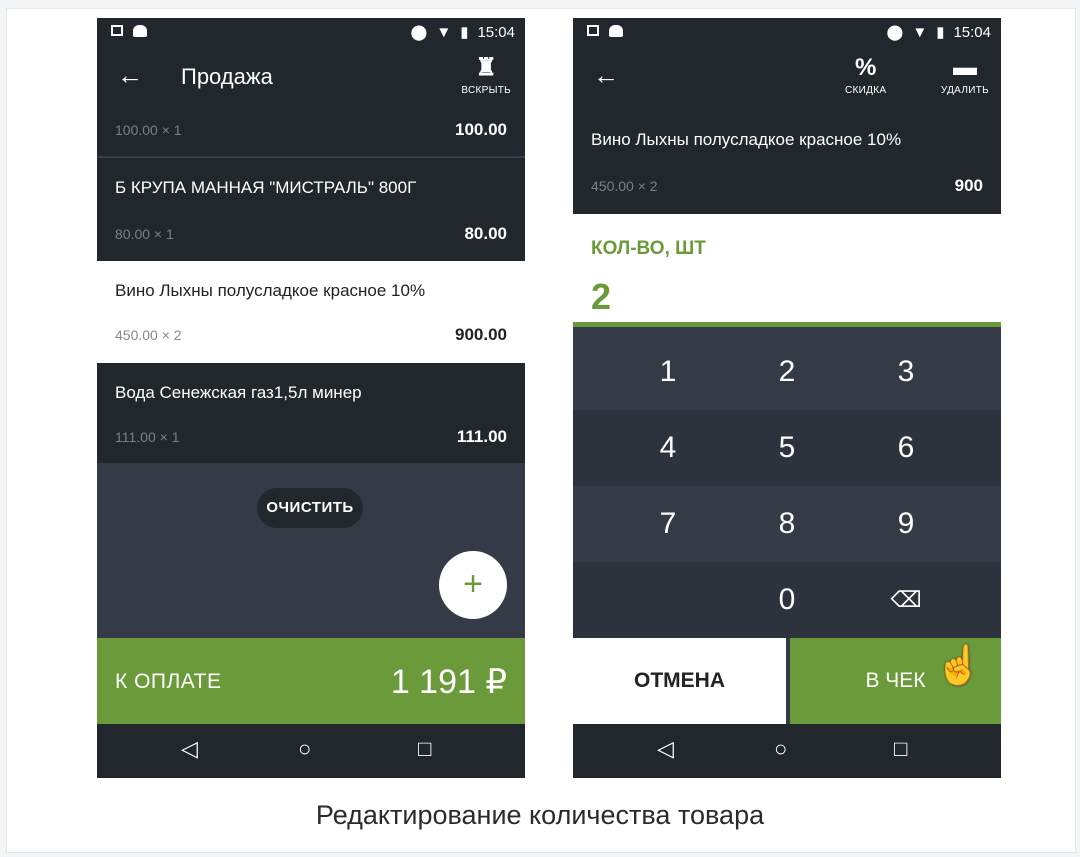  What do you see at coordinates (311, 681) in the screenshot?
I see `pay-bar: К ОПЛАТЕ 1 191 ₽` at bounding box center [311, 681].